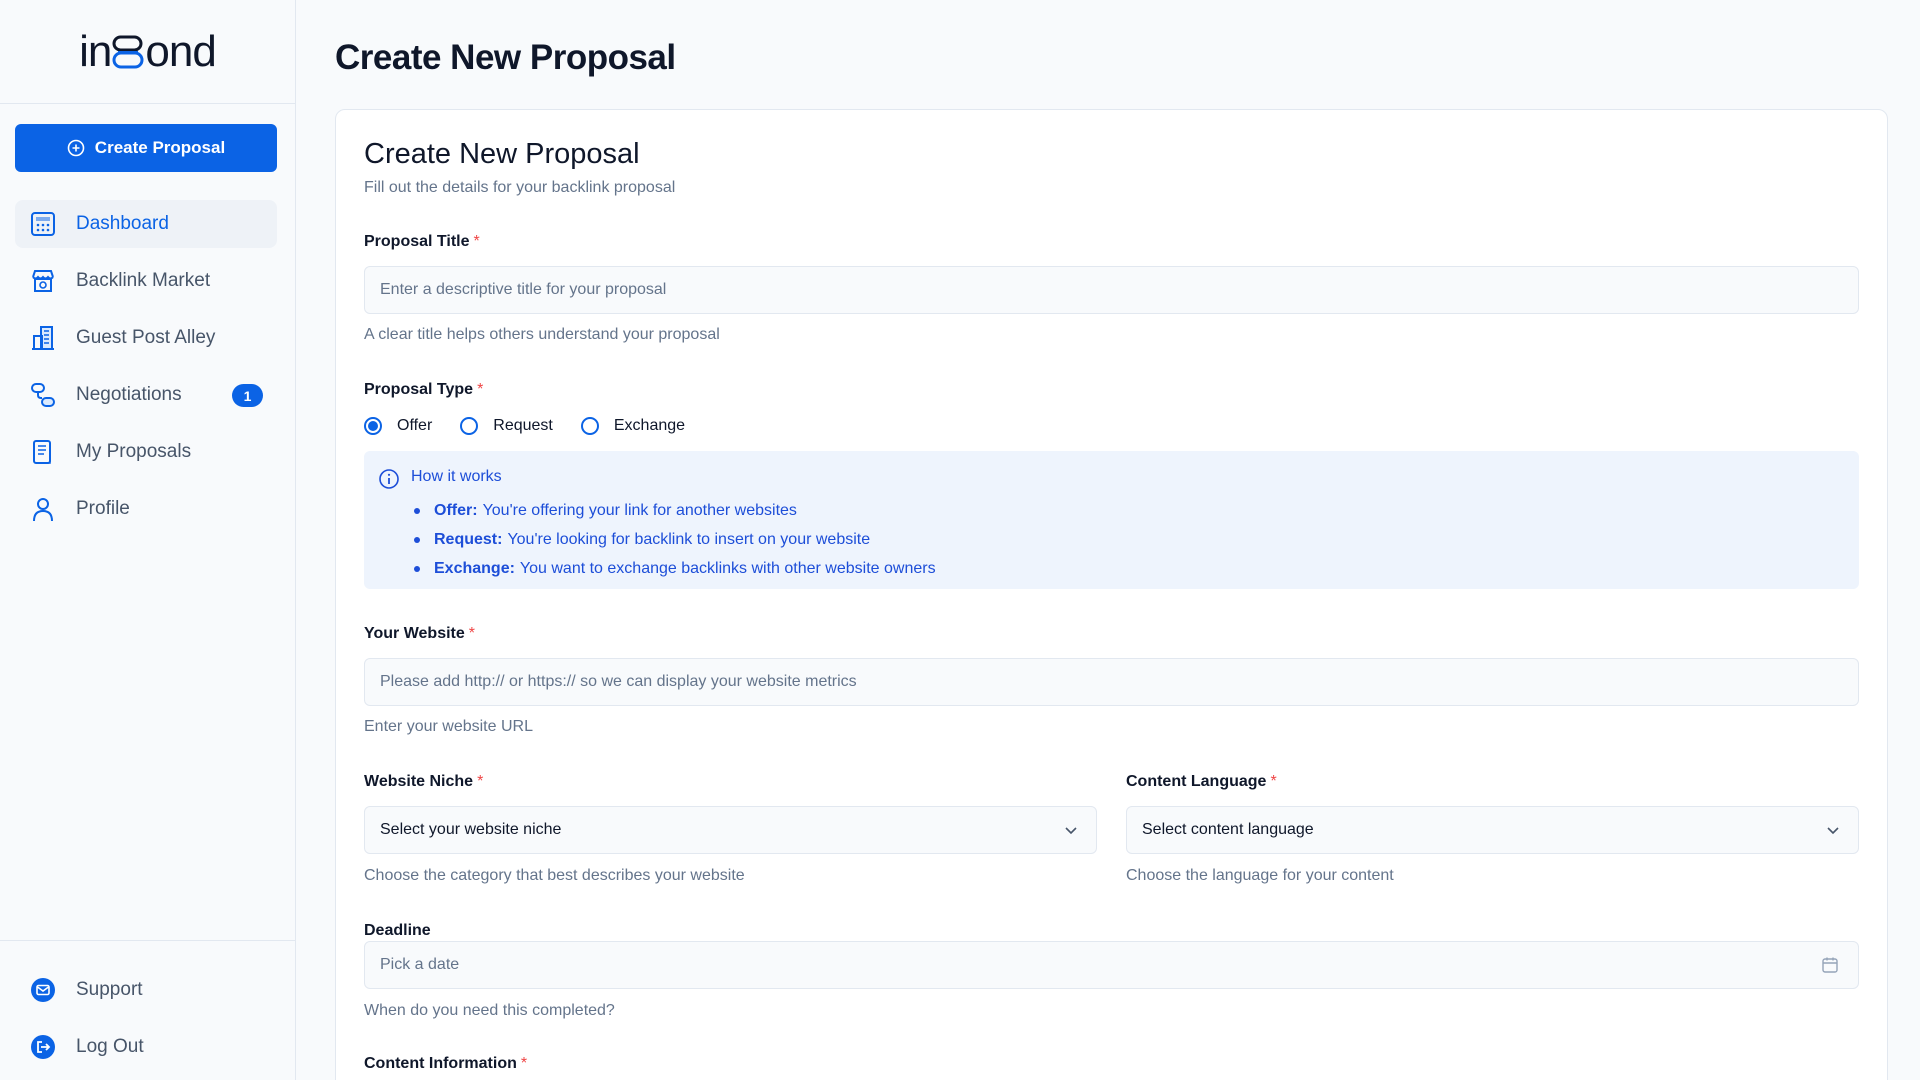  I want to click on building-icon, so click(43, 338).